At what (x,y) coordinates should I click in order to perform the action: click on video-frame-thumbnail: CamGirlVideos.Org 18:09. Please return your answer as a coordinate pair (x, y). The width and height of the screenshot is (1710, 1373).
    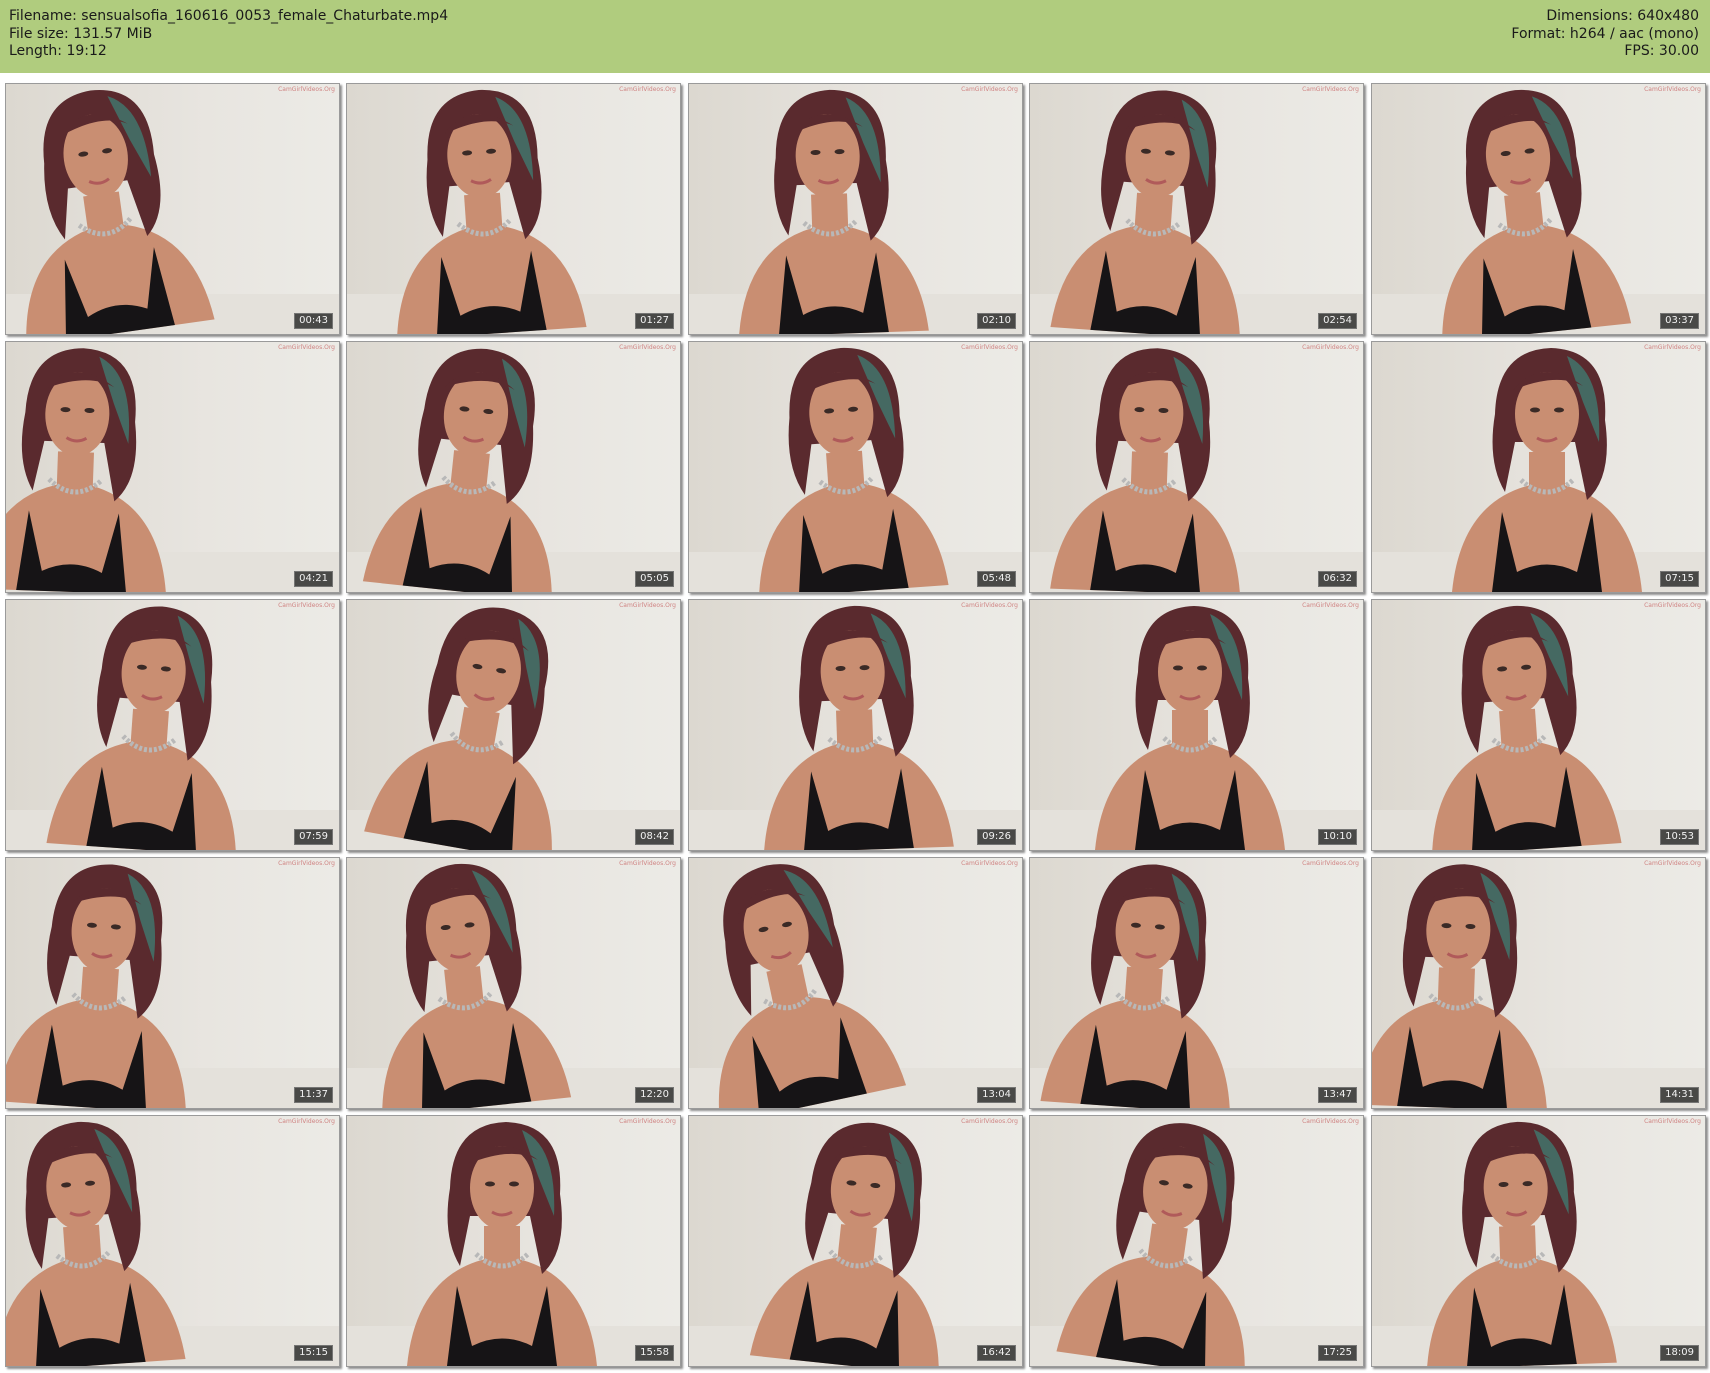
    Looking at the image, I should click on (1538, 1241).